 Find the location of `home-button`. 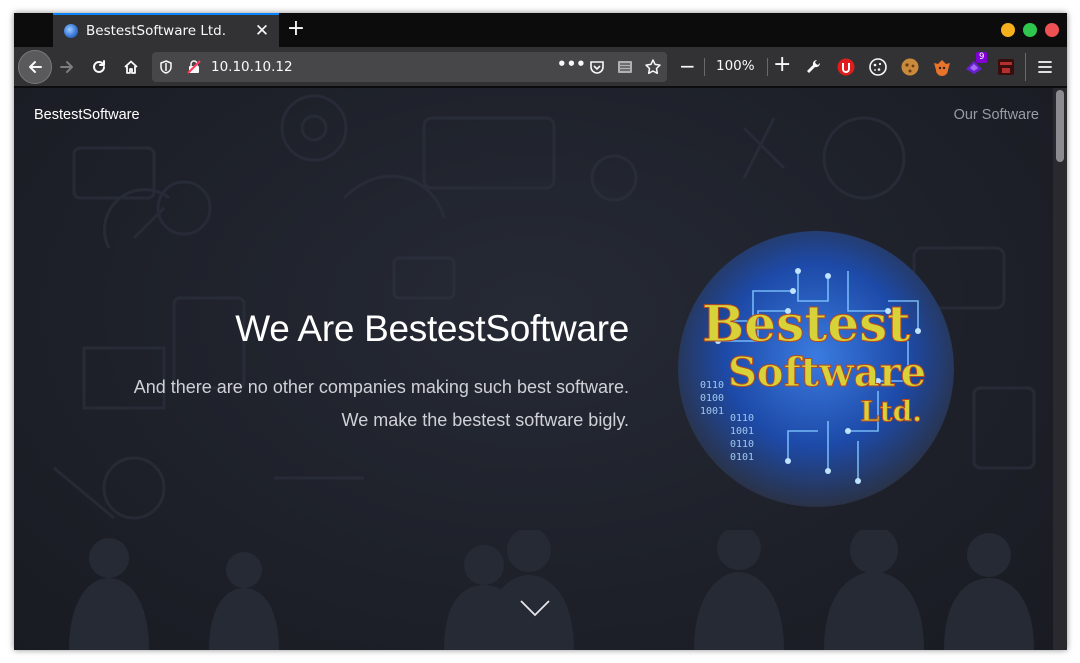

home-button is located at coordinates (131, 67).